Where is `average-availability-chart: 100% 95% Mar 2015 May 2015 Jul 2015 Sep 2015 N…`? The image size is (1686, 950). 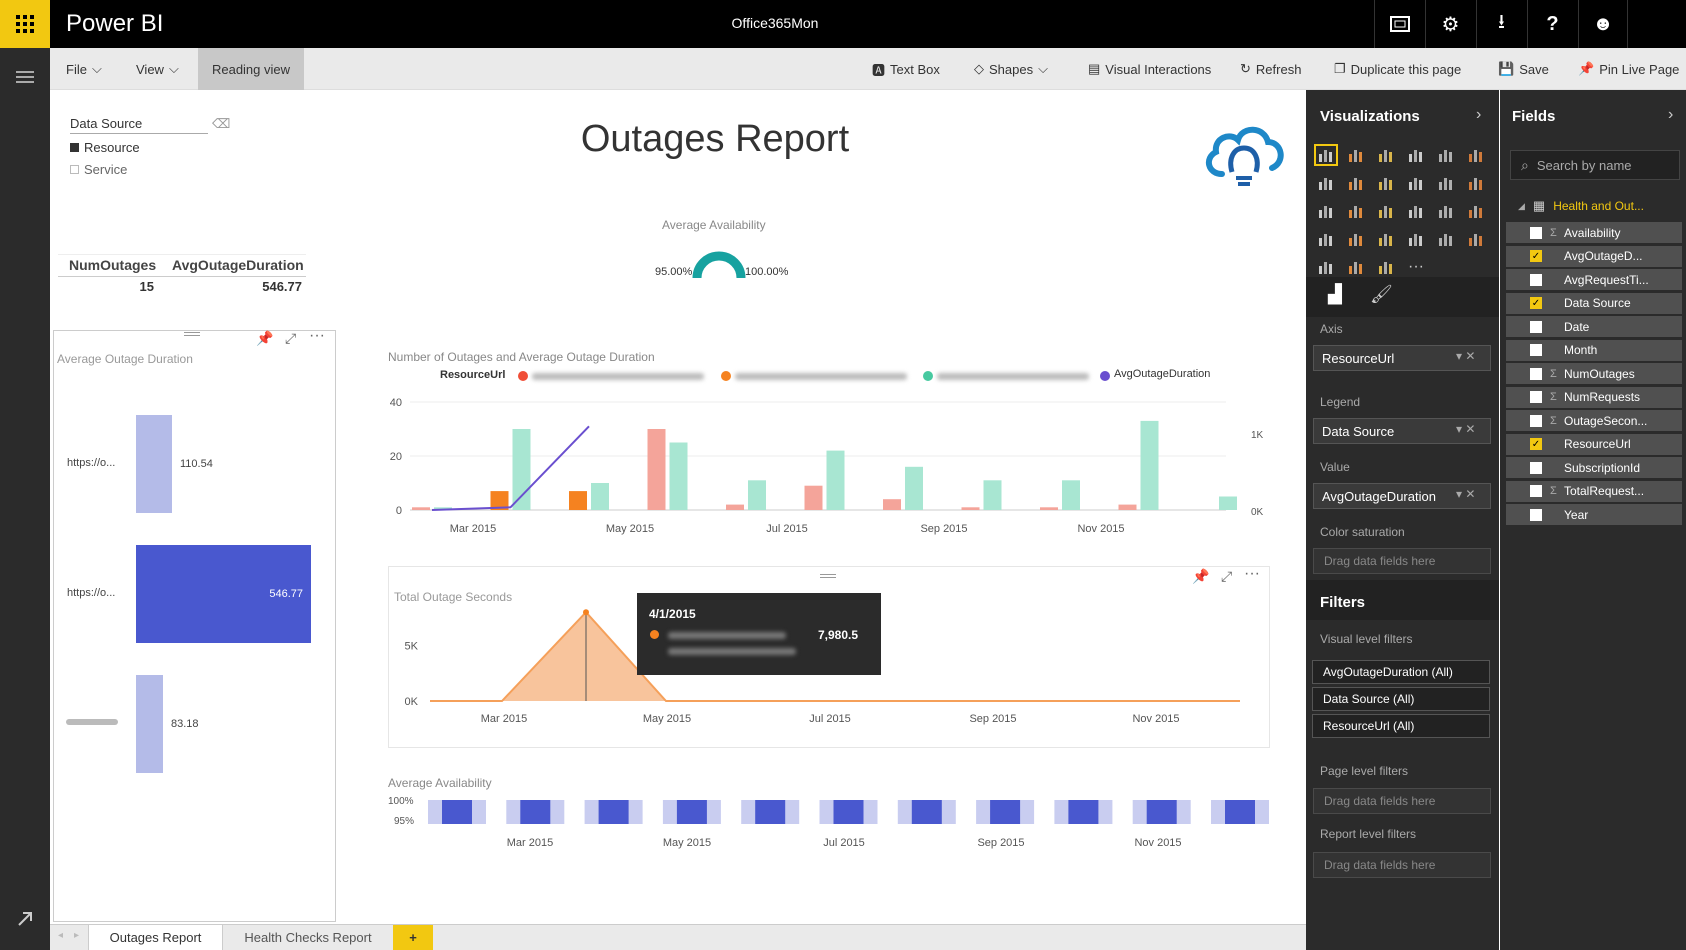 average-availability-chart: 100% 95% Mar 2015 May 2015 Jul 2015 Sep 2015 N… is located at coordinates (830, 820).